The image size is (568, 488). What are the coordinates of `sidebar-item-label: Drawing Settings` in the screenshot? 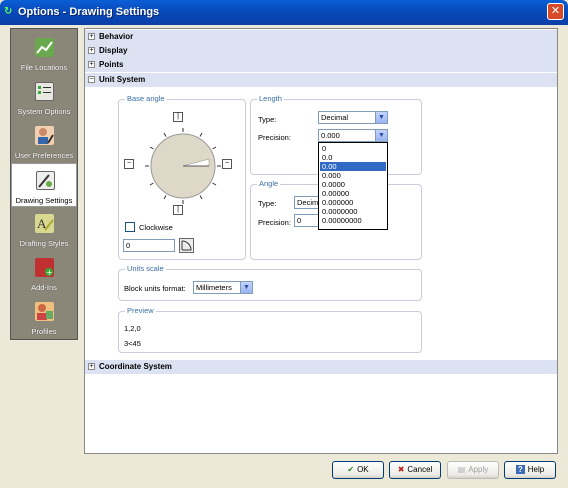 It's located at (44, 200).